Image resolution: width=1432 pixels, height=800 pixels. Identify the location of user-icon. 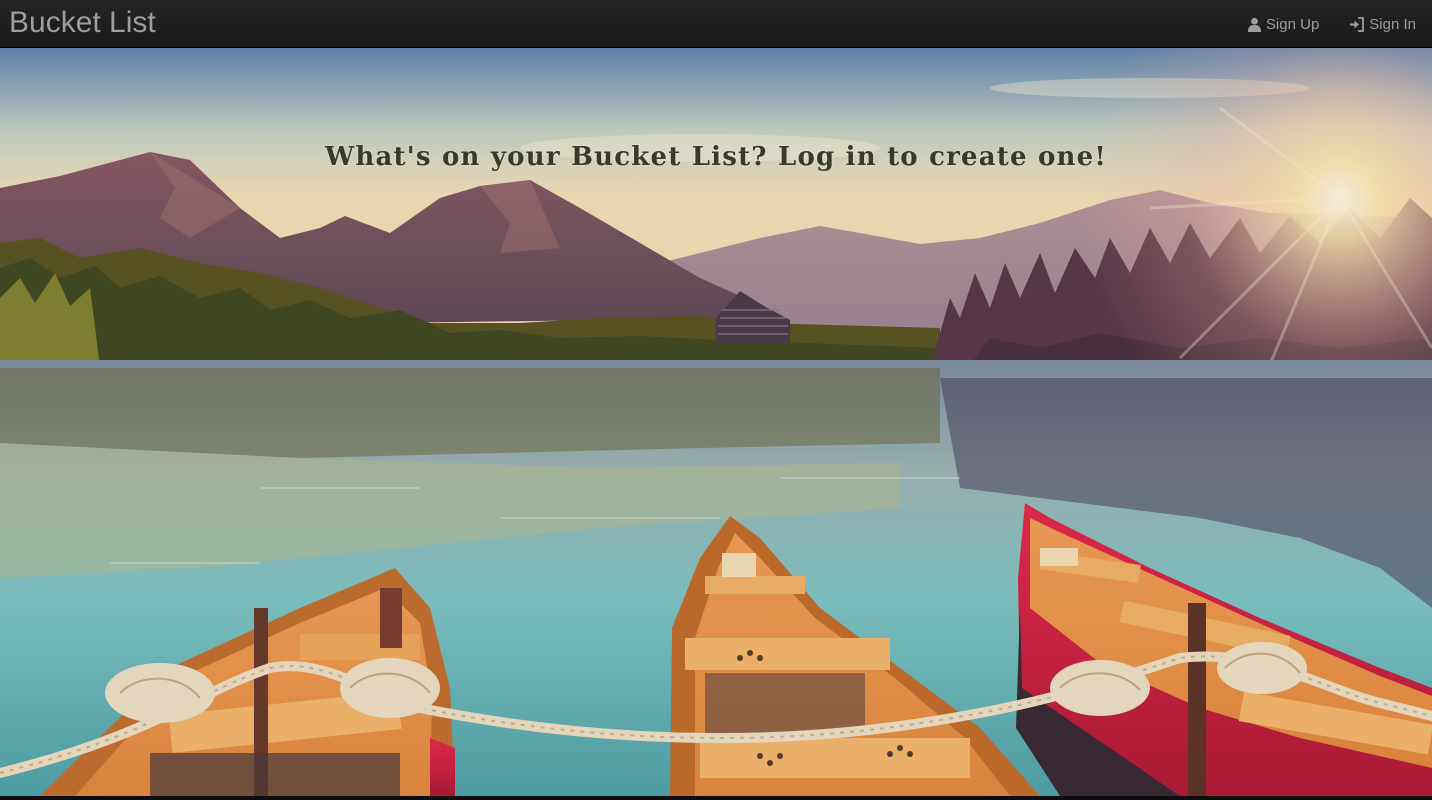
(1254, 24).